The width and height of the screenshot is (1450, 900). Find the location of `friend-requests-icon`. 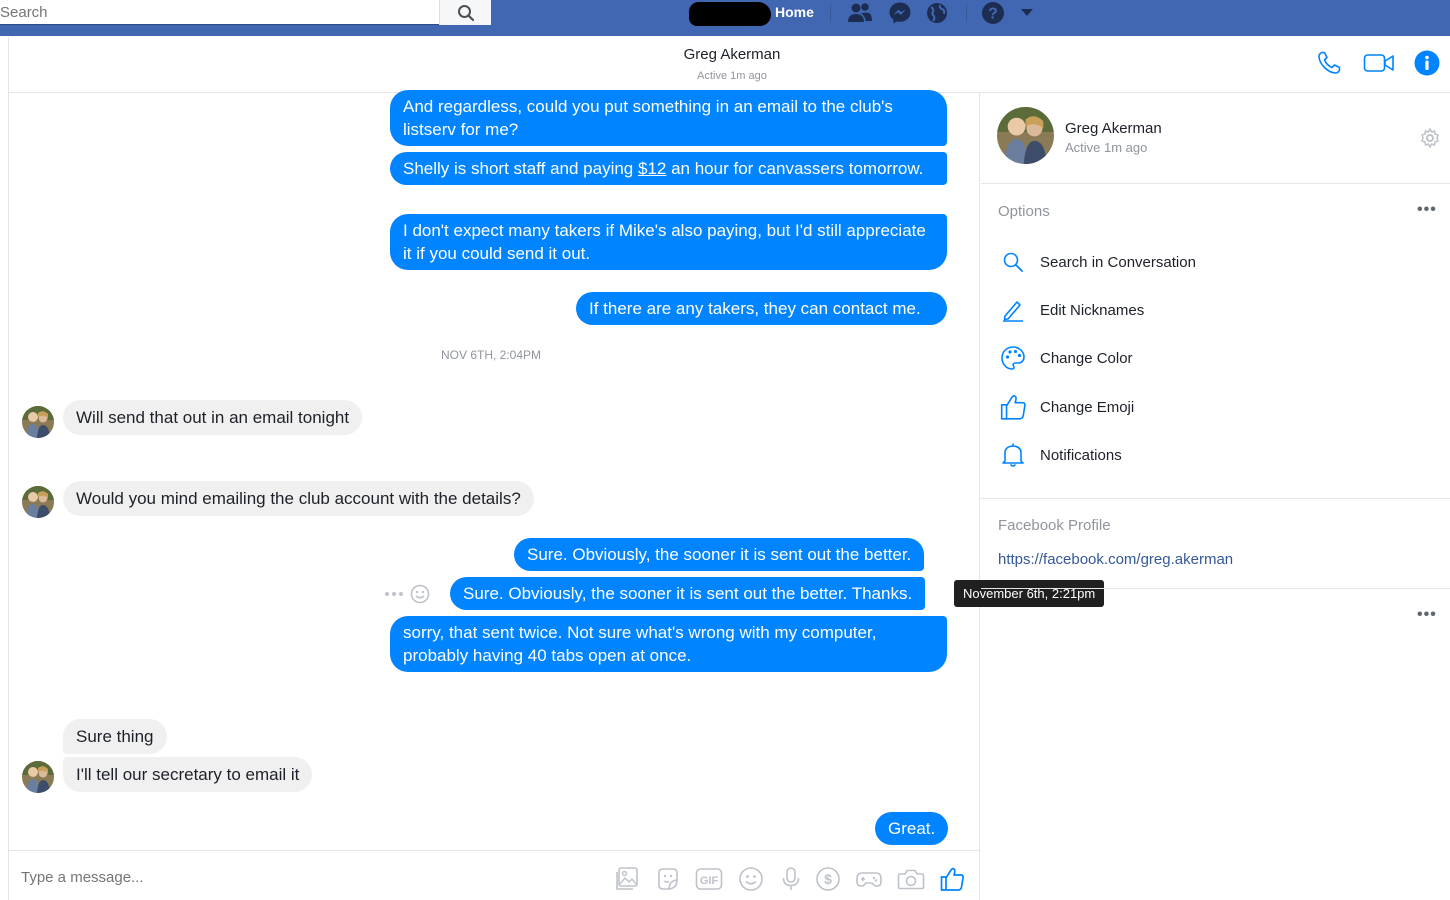

friend-requests-icon is located at coordinates (860, 12).